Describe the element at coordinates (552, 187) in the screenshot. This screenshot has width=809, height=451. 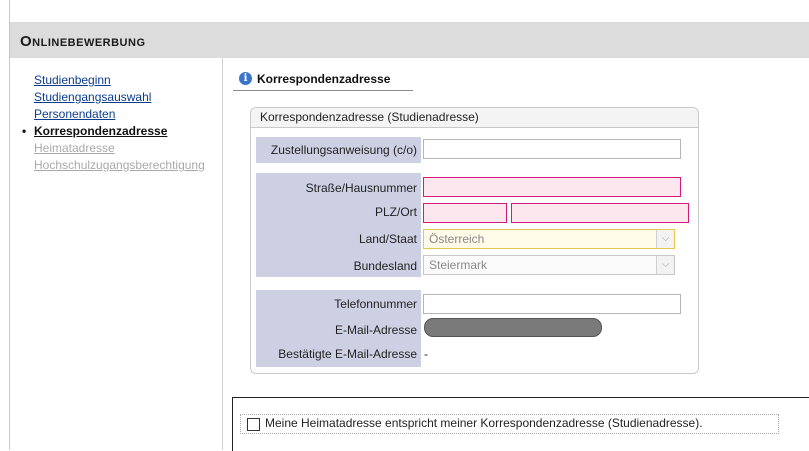
I see `strasse-input` at that location.